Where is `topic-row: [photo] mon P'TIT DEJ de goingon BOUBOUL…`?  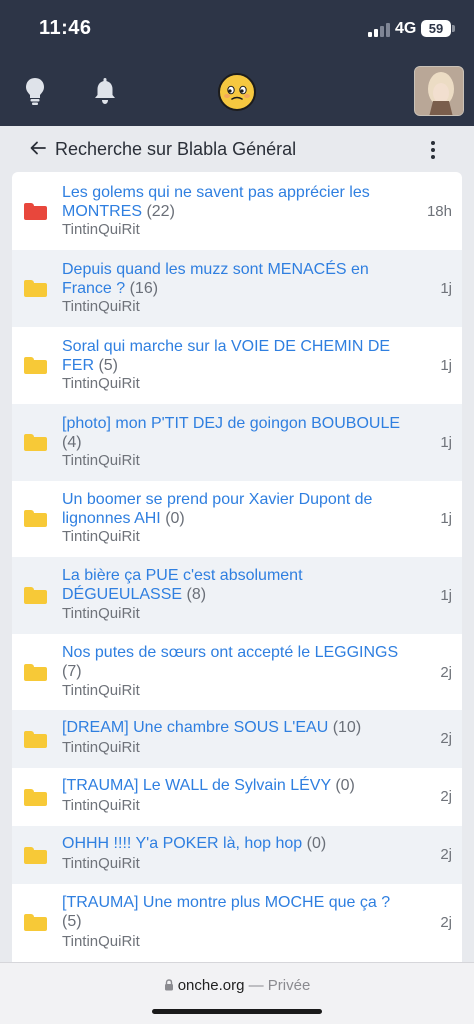
topic-row: [photo] mon P'TIT DEJ de goingon BOUBOUL… is located at coordinates (237, 442).